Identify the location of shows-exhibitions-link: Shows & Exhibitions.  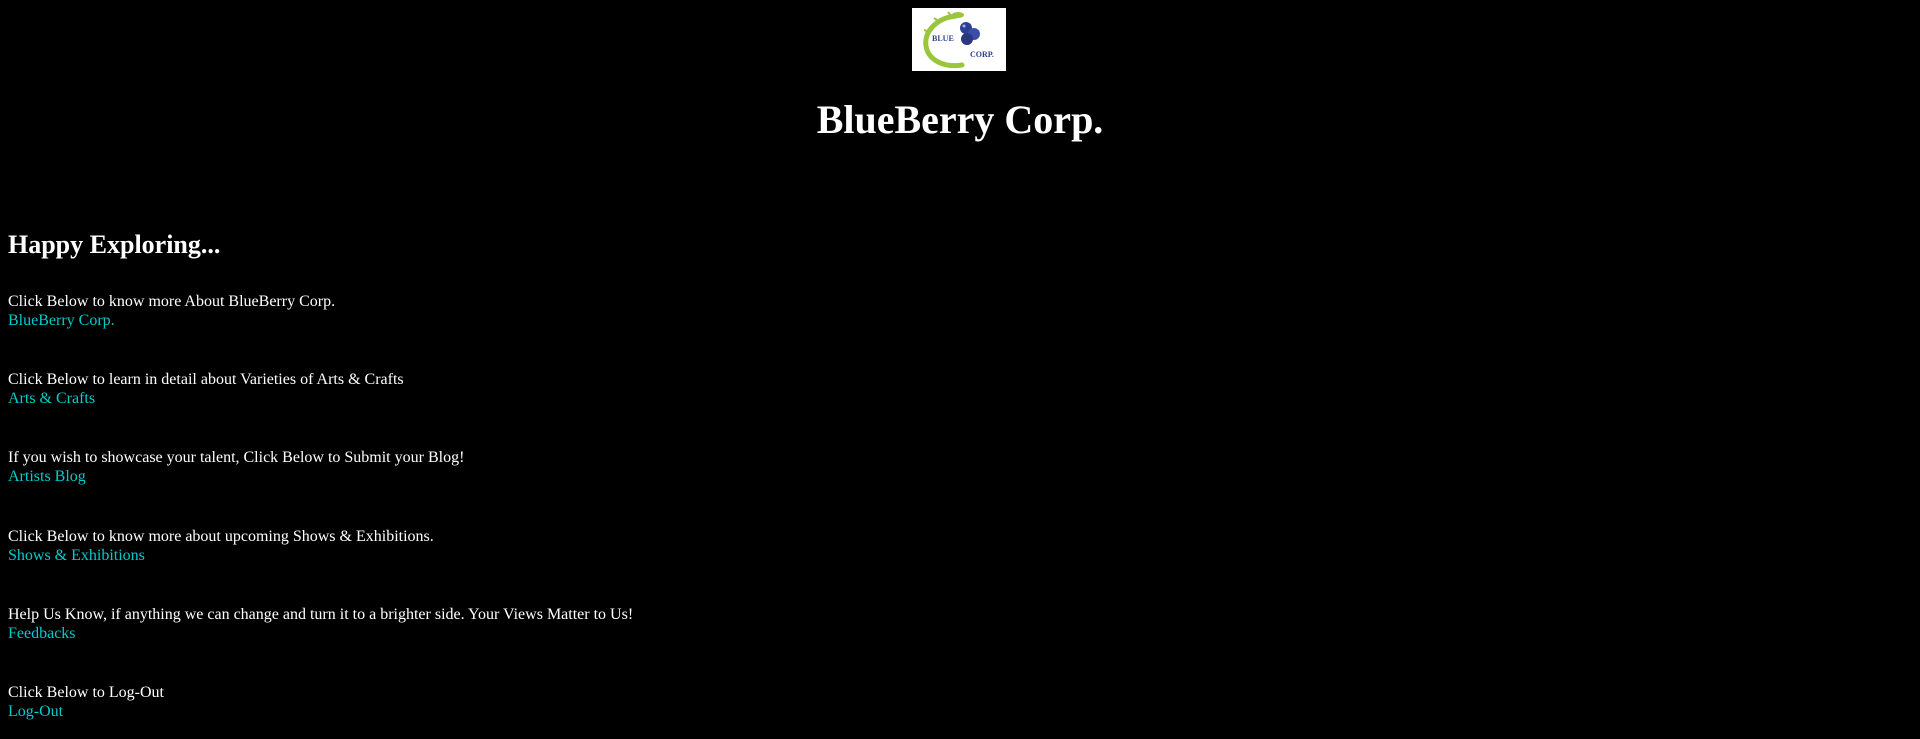
(76, 555).